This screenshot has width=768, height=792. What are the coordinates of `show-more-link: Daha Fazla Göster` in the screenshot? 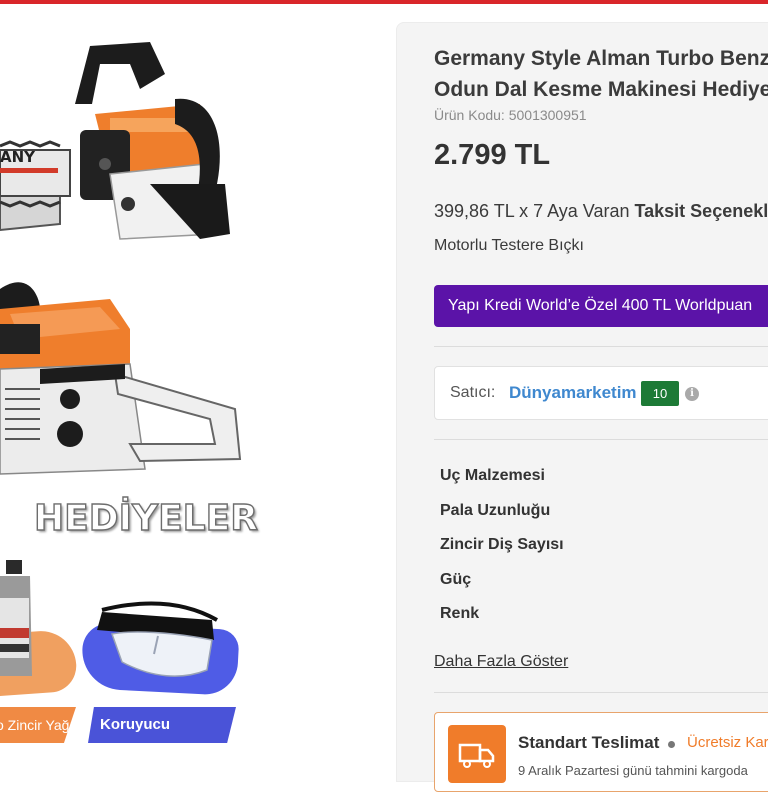 It's located at (501, 662).